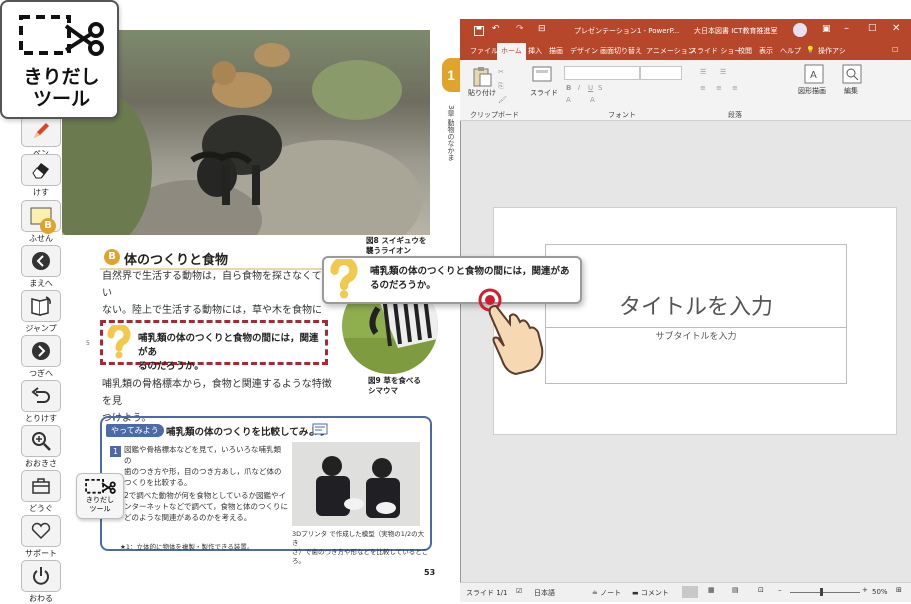 This screenshot has height=604, width=911. What do you see at coordinates (711, 590) in the screenshot?
I see `slide-sorter-icon: ▦` at bounding box center [711, 590].